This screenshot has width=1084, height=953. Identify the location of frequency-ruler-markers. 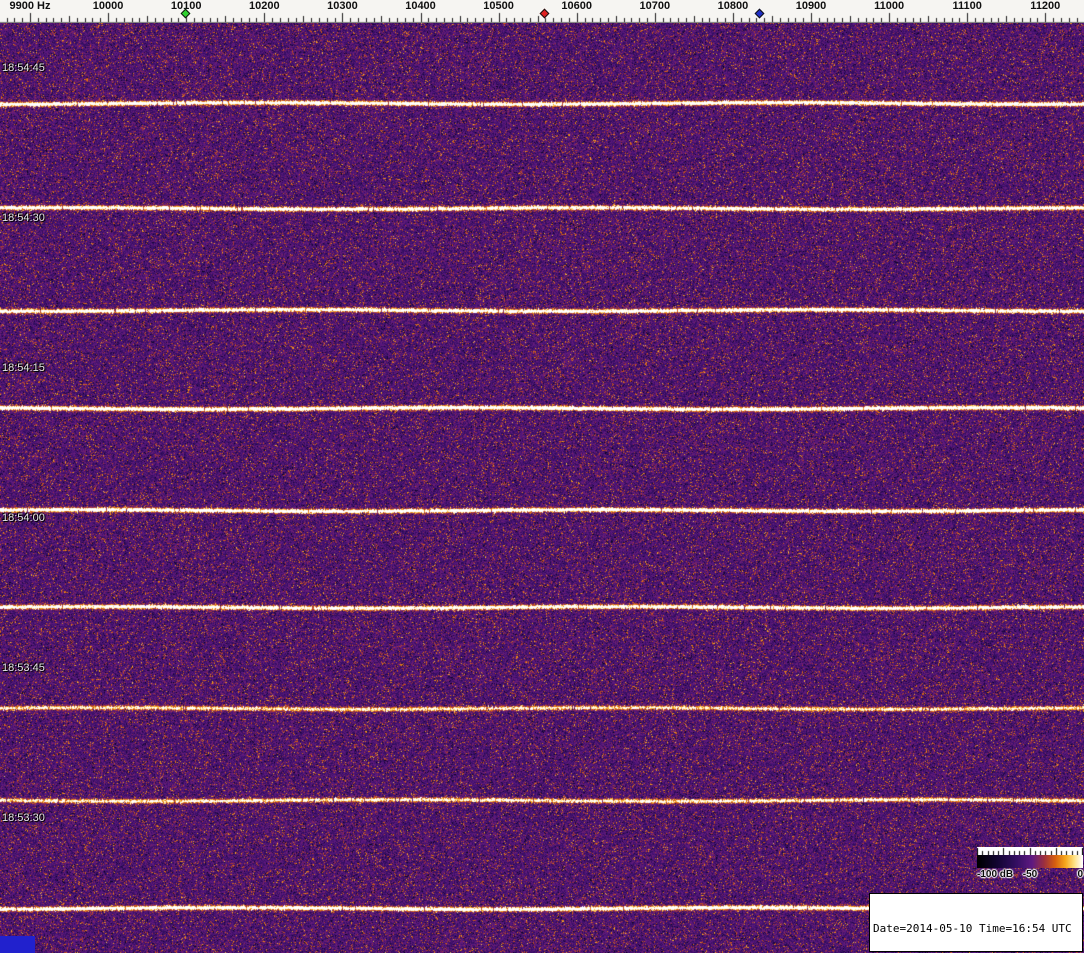
(542, 11).